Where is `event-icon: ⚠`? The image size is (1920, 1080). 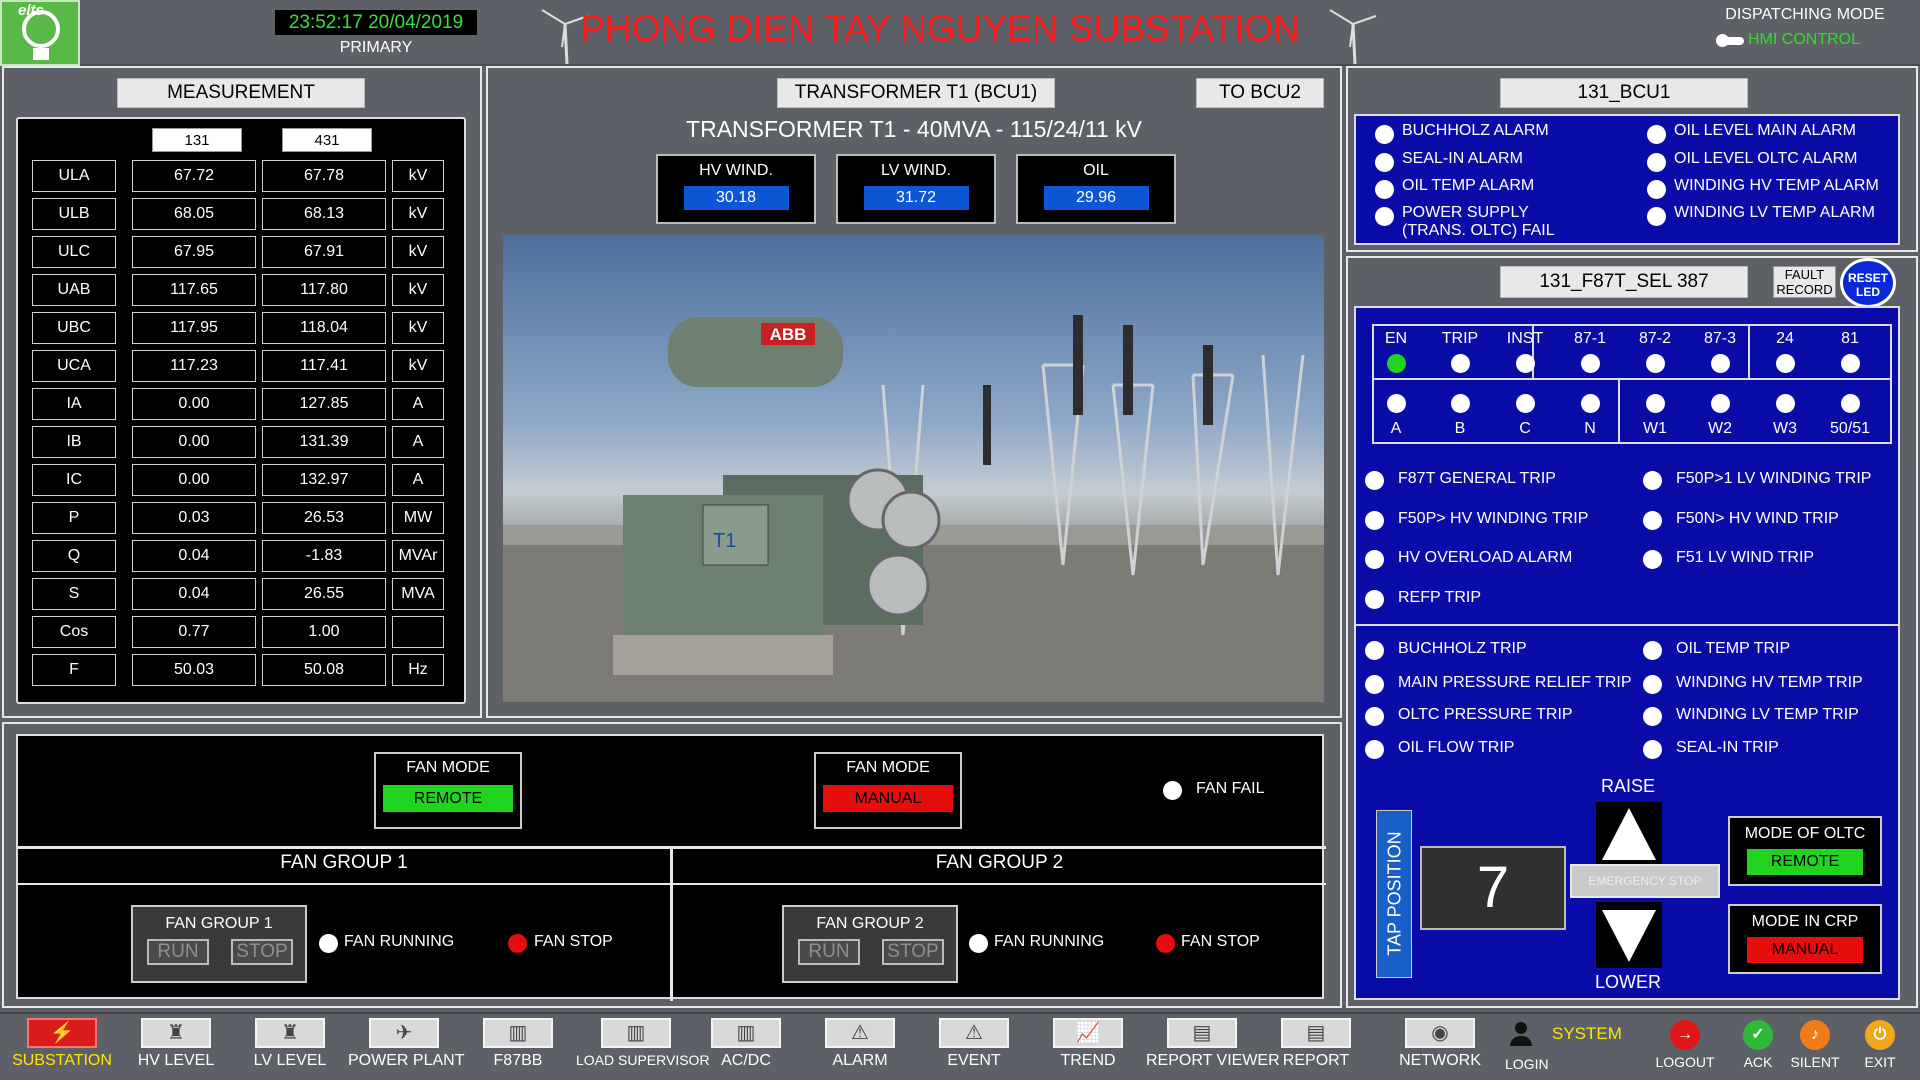 event-icon: ⚠ is located at coordinates (974, 1033).